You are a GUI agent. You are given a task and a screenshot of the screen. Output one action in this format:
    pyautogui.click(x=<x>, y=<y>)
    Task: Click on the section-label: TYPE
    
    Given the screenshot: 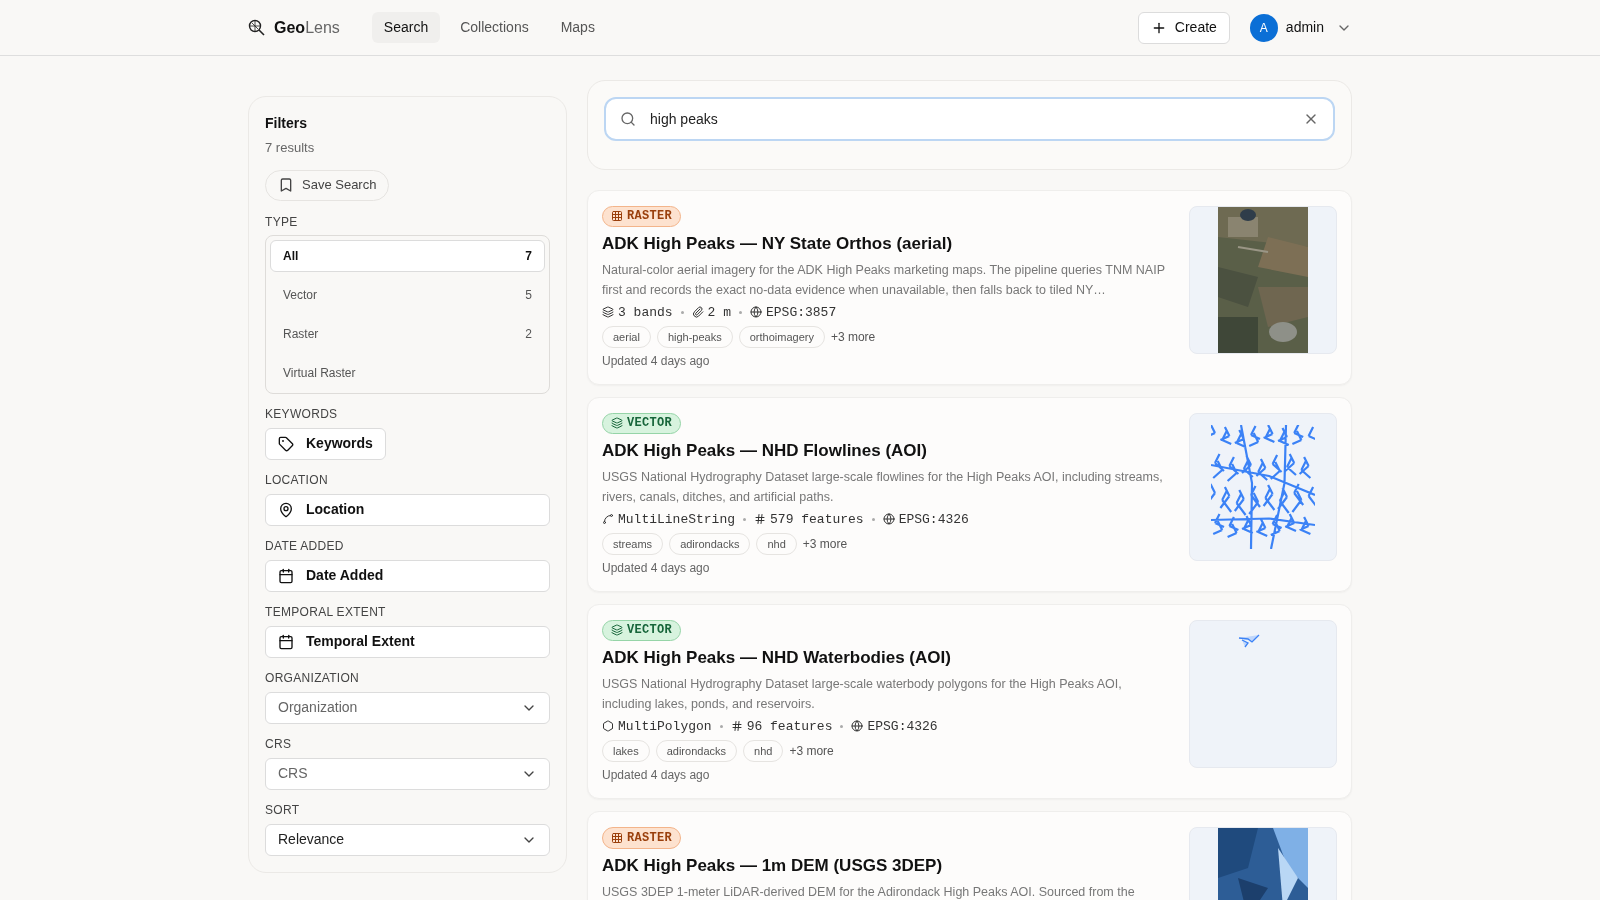 What is the action you would take?
    pyautogui.click(x=282, y=221)
    